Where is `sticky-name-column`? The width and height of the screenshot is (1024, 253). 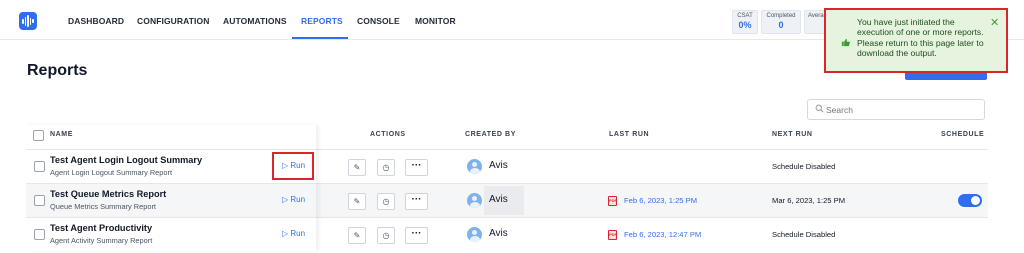 sticky-name-column is located at coordinates (171, 188).